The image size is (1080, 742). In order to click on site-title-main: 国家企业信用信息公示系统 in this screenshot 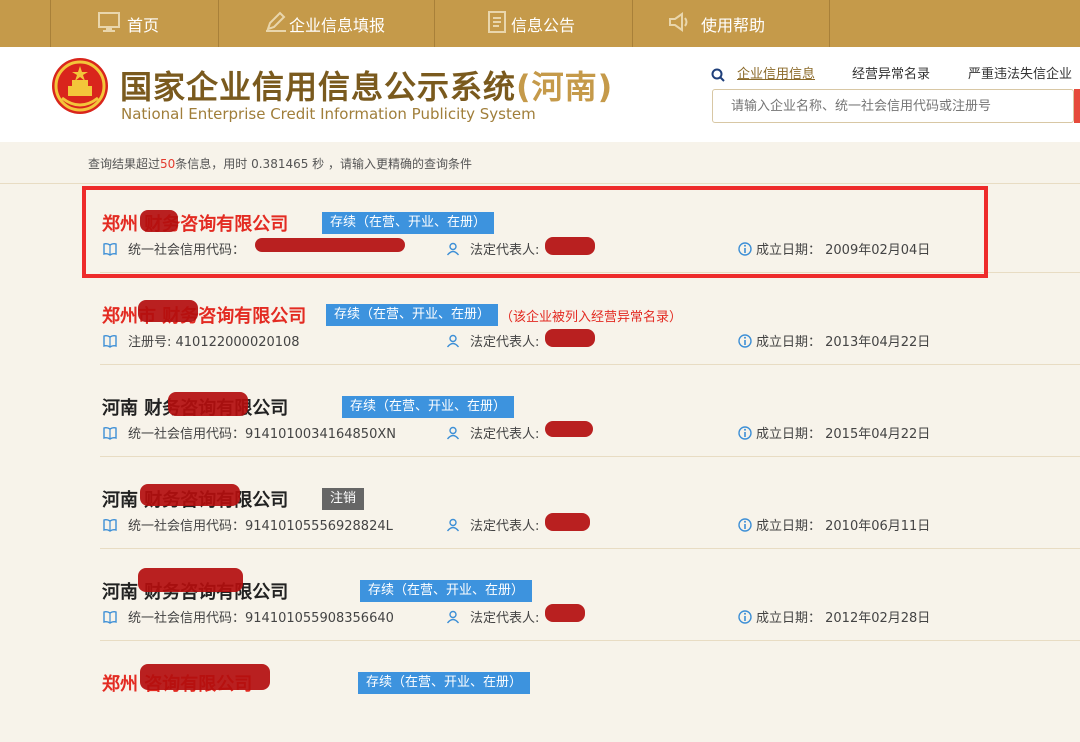, I will do `click(318, 87)`.